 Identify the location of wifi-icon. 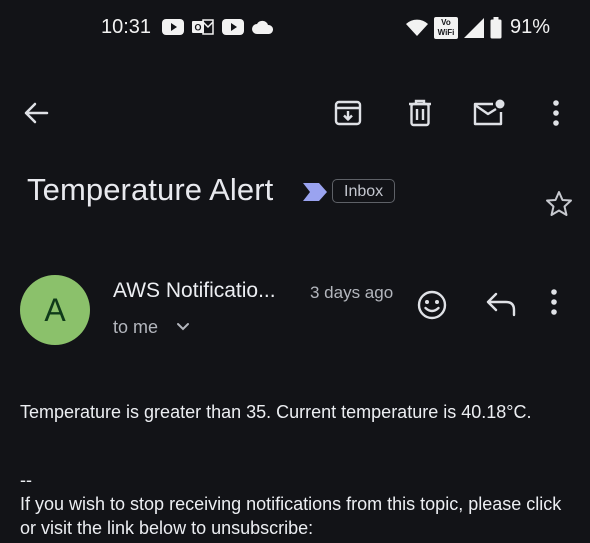
(417, 27).